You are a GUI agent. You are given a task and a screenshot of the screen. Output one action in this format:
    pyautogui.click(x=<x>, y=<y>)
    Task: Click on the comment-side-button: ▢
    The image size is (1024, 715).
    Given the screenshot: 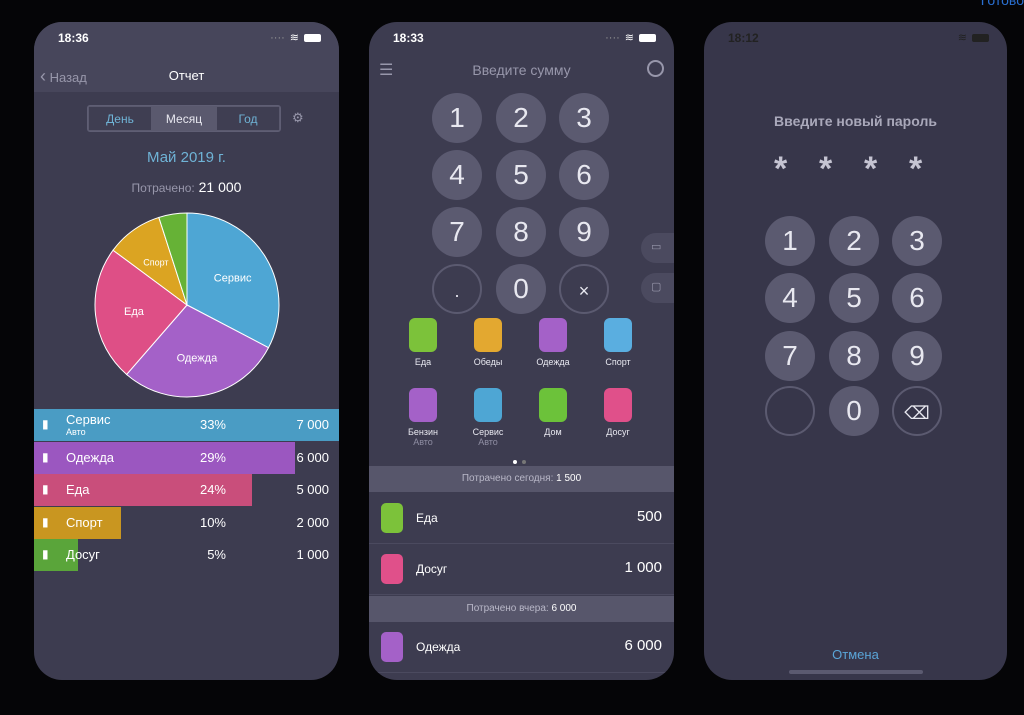 What is the action you would take?
    pyautogui.click(x=657, y=288)
    